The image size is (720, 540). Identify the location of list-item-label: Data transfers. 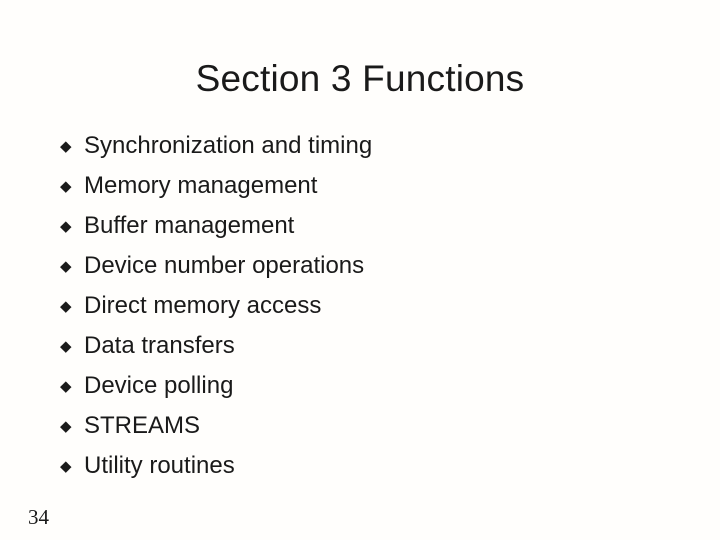
(159, 345).